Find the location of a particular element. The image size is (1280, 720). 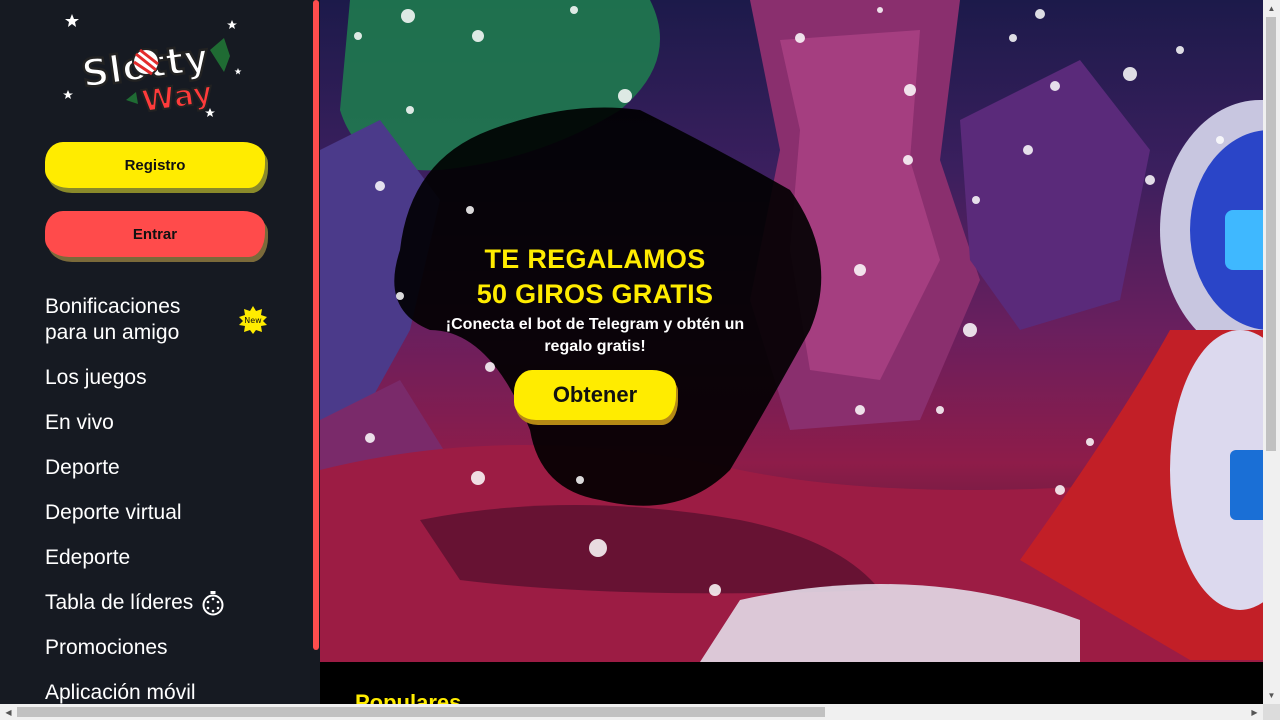

page-horizontal-scrollbar-thumb is located at coordinates (421, 712).